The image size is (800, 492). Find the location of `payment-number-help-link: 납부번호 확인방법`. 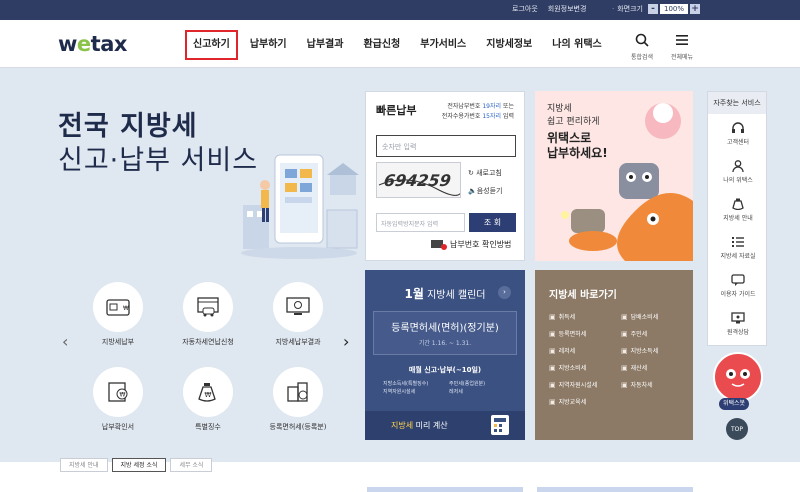

payment-number-help-link: 납부번호 확인방법 is located at coordinates (471, 244).